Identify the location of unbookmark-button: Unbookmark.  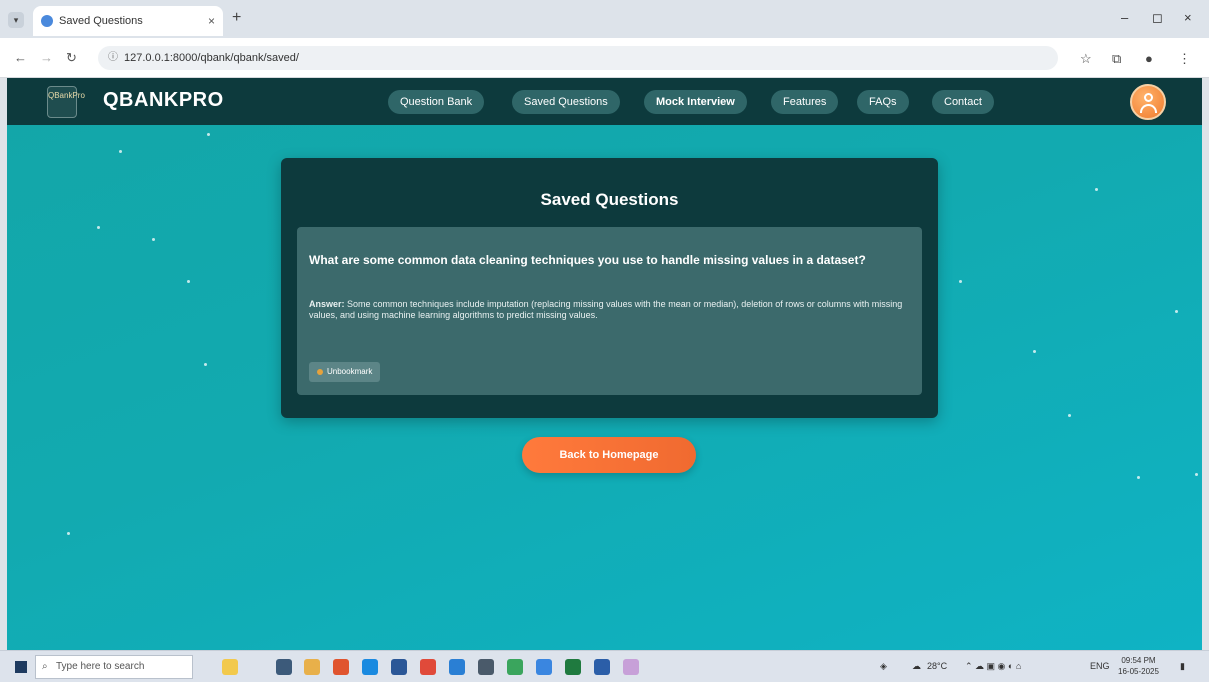
(345, 372).